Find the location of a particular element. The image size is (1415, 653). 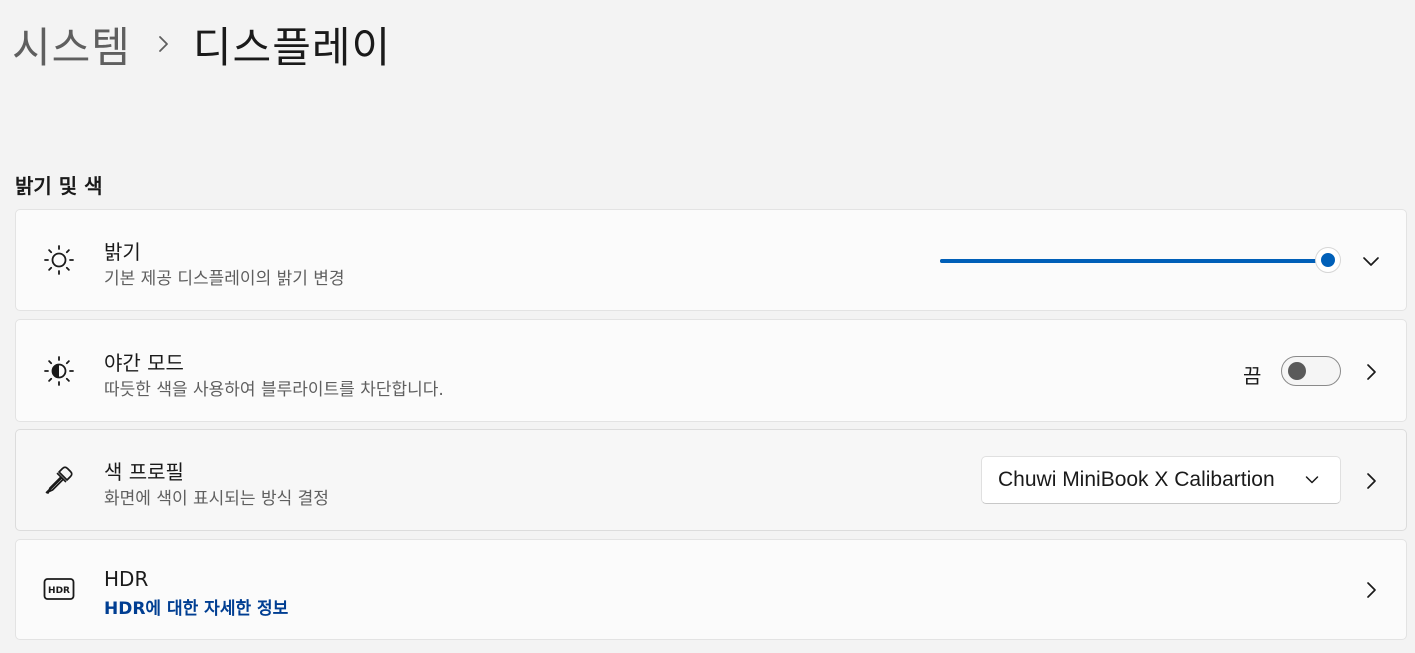

eyedropper-icon is located at coordinates (59, 480).